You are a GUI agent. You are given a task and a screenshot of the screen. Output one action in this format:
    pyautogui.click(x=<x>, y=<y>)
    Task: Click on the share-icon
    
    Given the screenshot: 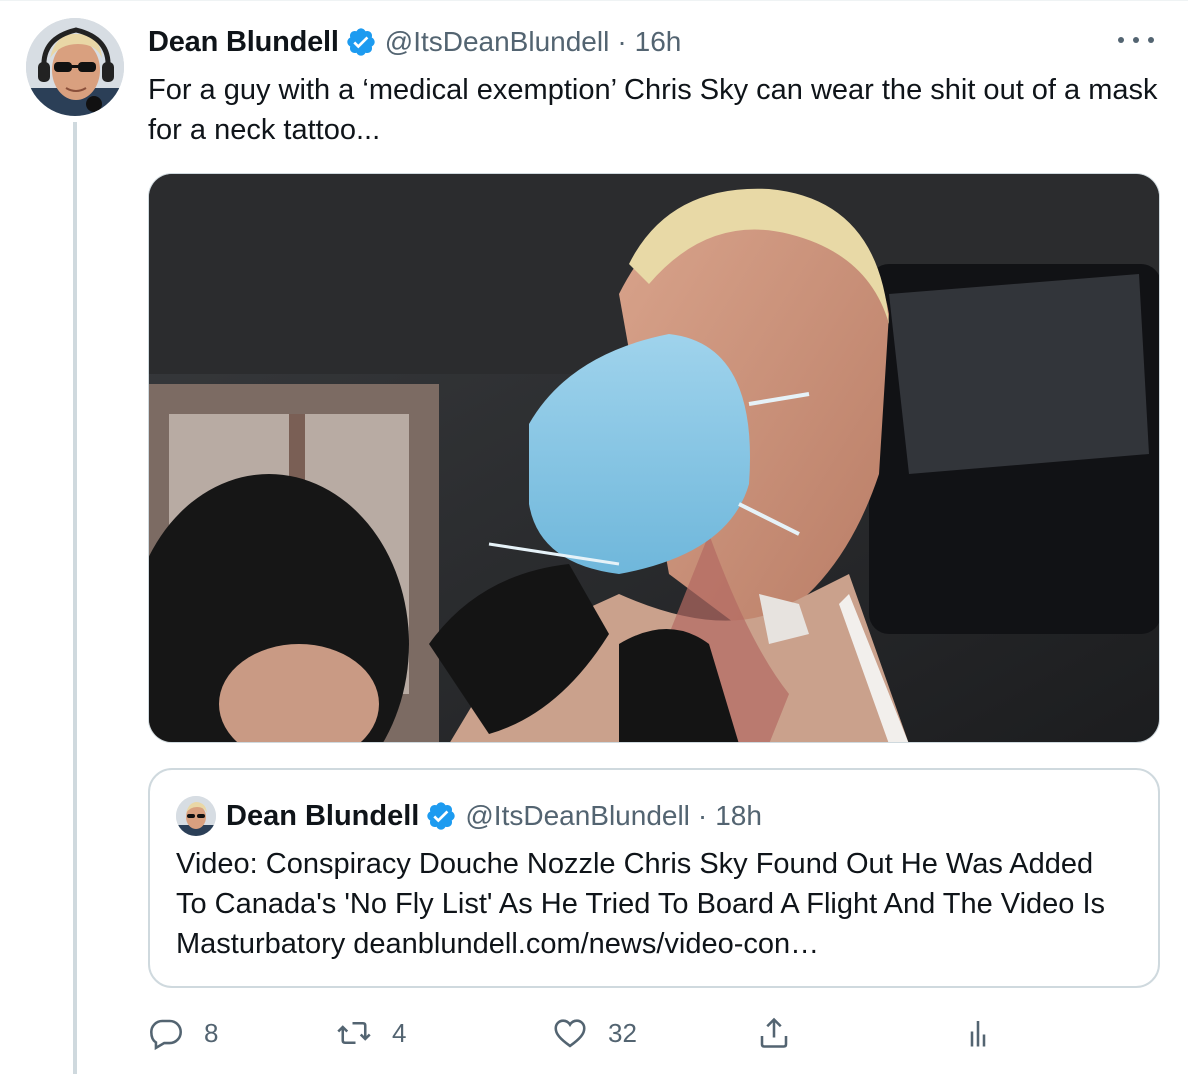 What is the action you would take?
    pyautogui.click(x=774, y=1032)
    